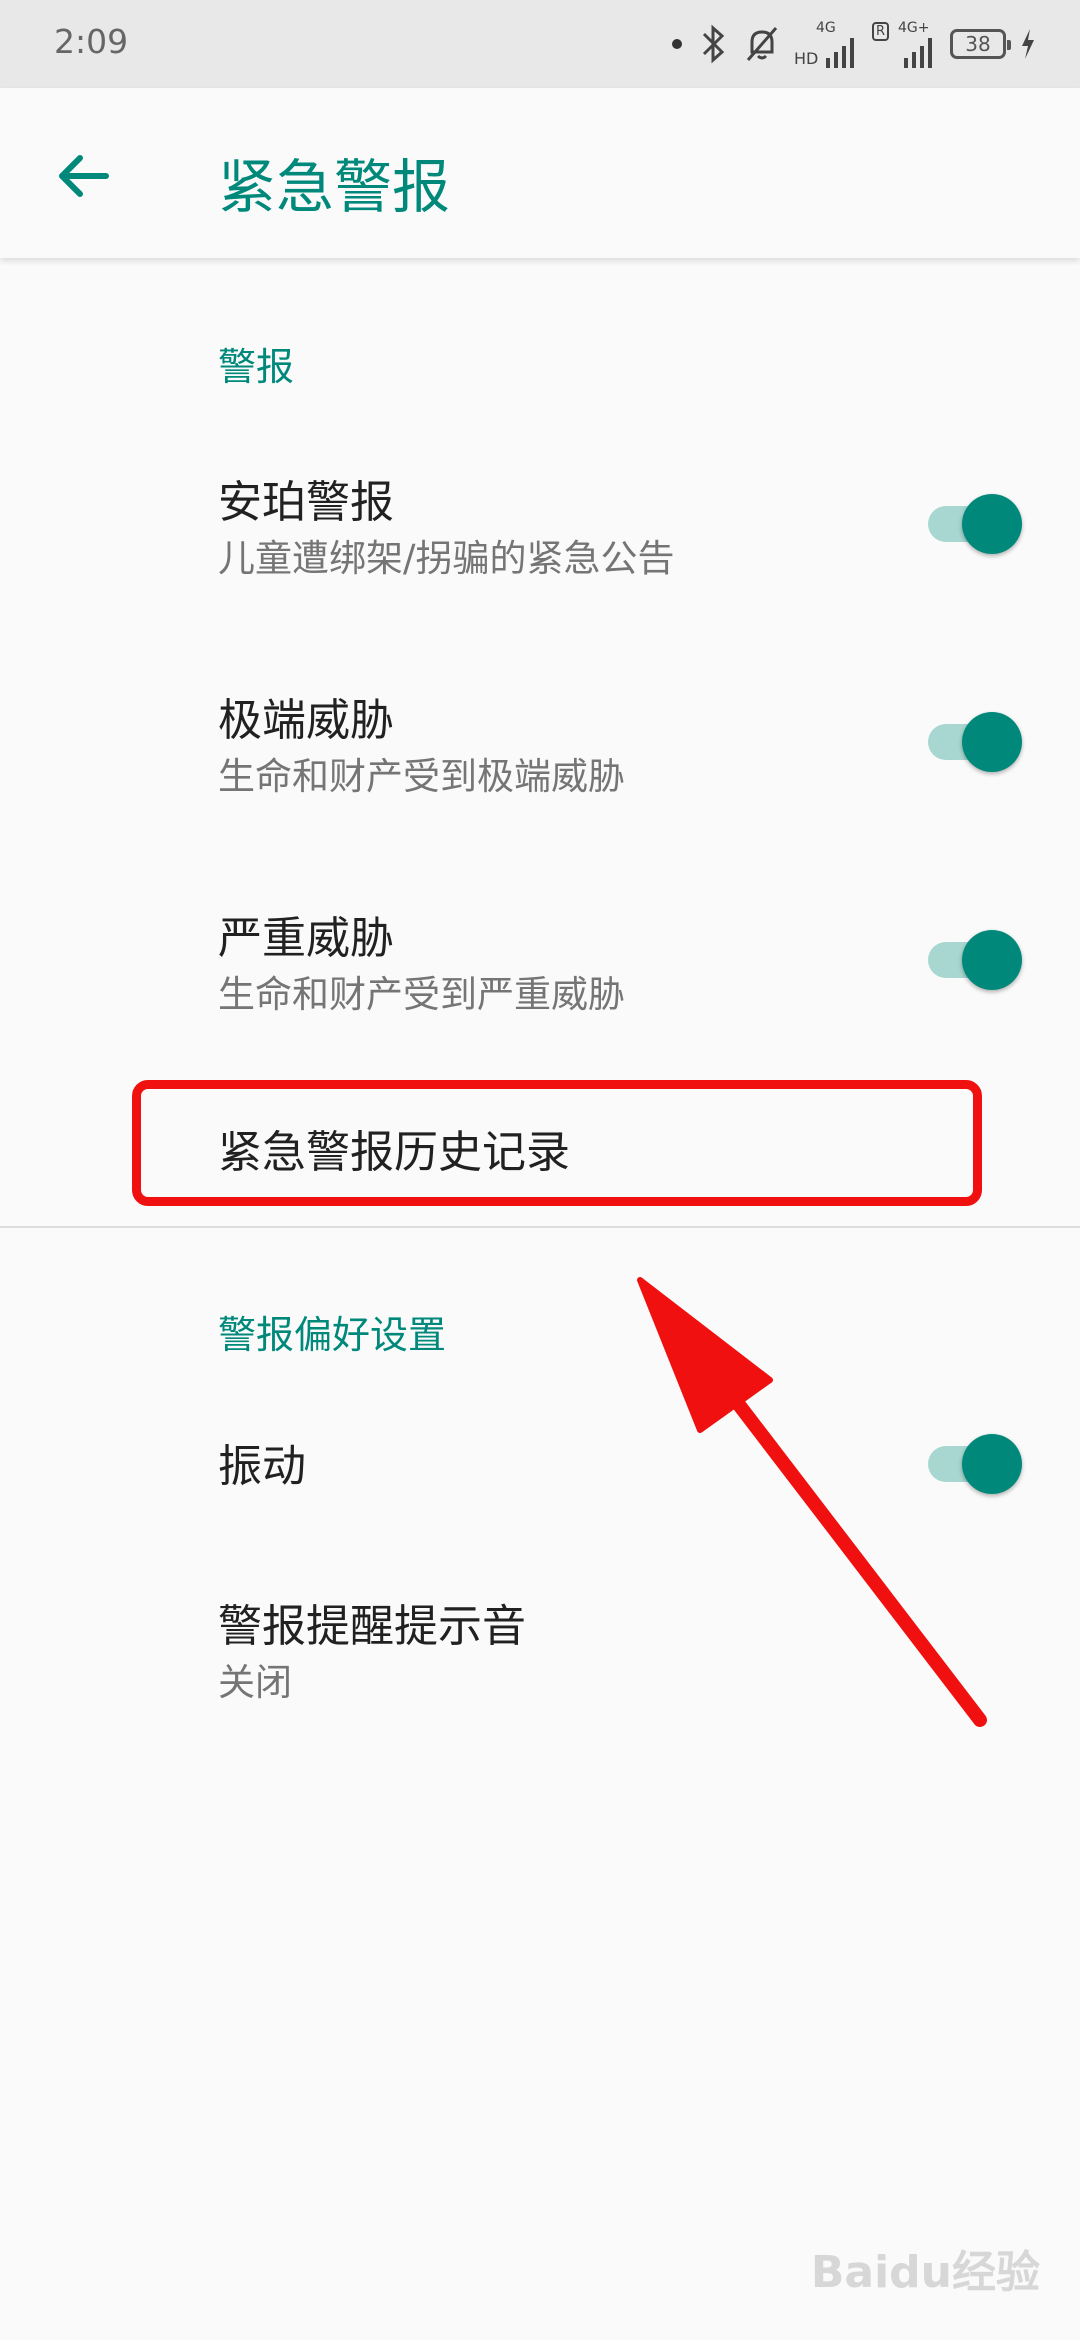  Describe the element at coordinates (881, 31) in the screenshot. I see `roaming-label: R` at that location.